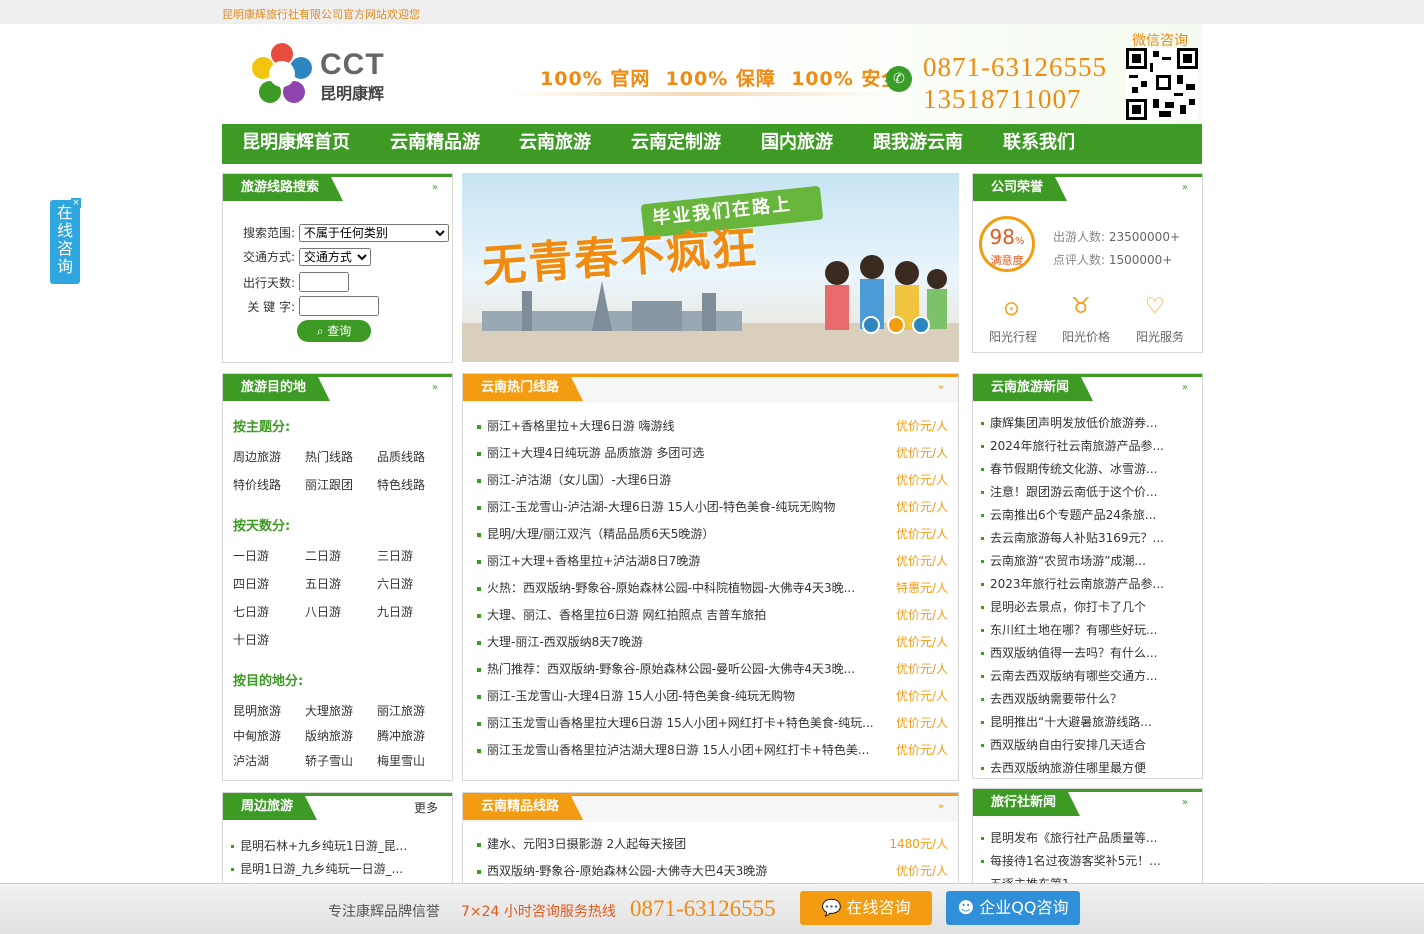 This screenshot has height=934, width=1424. I want to click on dest-link: 热门线路, so click(329, 456).